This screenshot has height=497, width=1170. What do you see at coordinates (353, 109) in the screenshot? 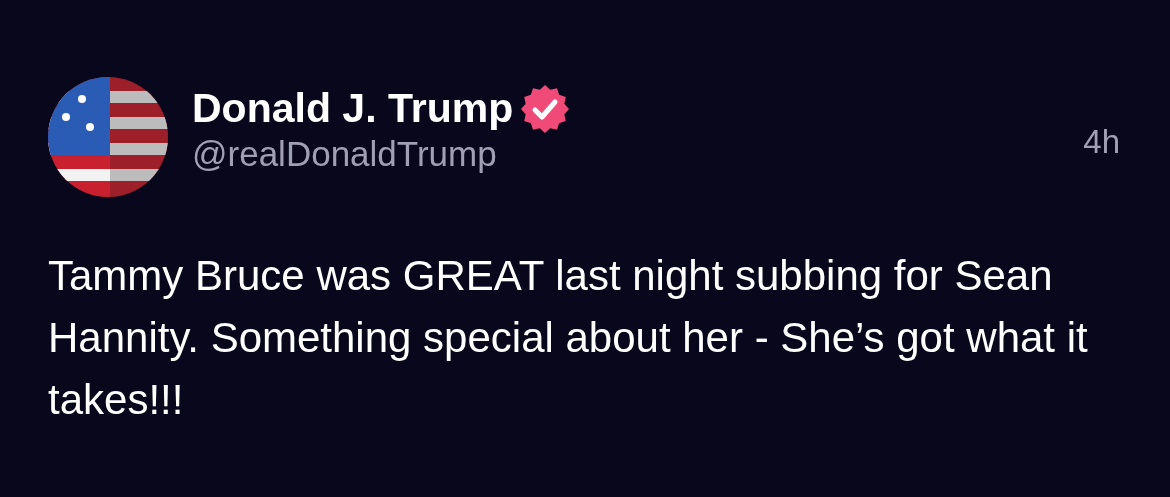
I see `author-name: Donald J. Trump` at bounding box center [353, 109].